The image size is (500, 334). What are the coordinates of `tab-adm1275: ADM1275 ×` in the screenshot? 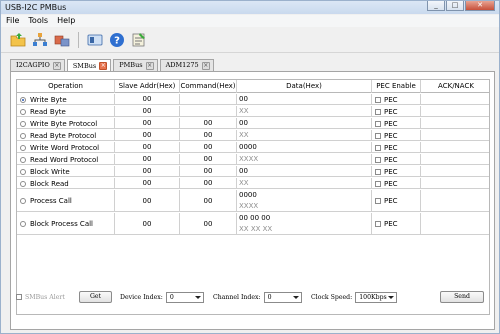 It's located at (186, 65).